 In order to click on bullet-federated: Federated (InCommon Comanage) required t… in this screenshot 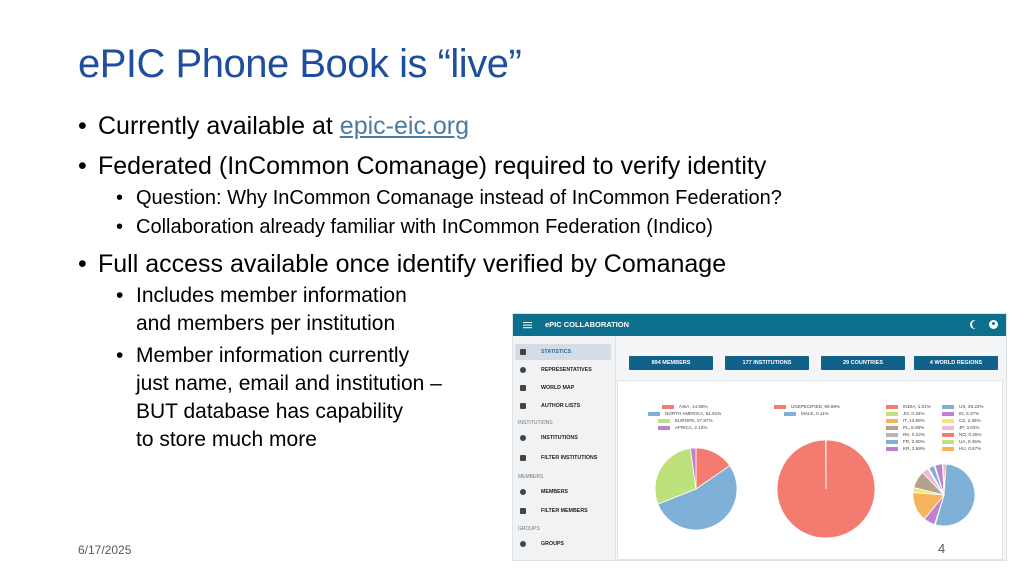, I will do `click(528, 166)`.